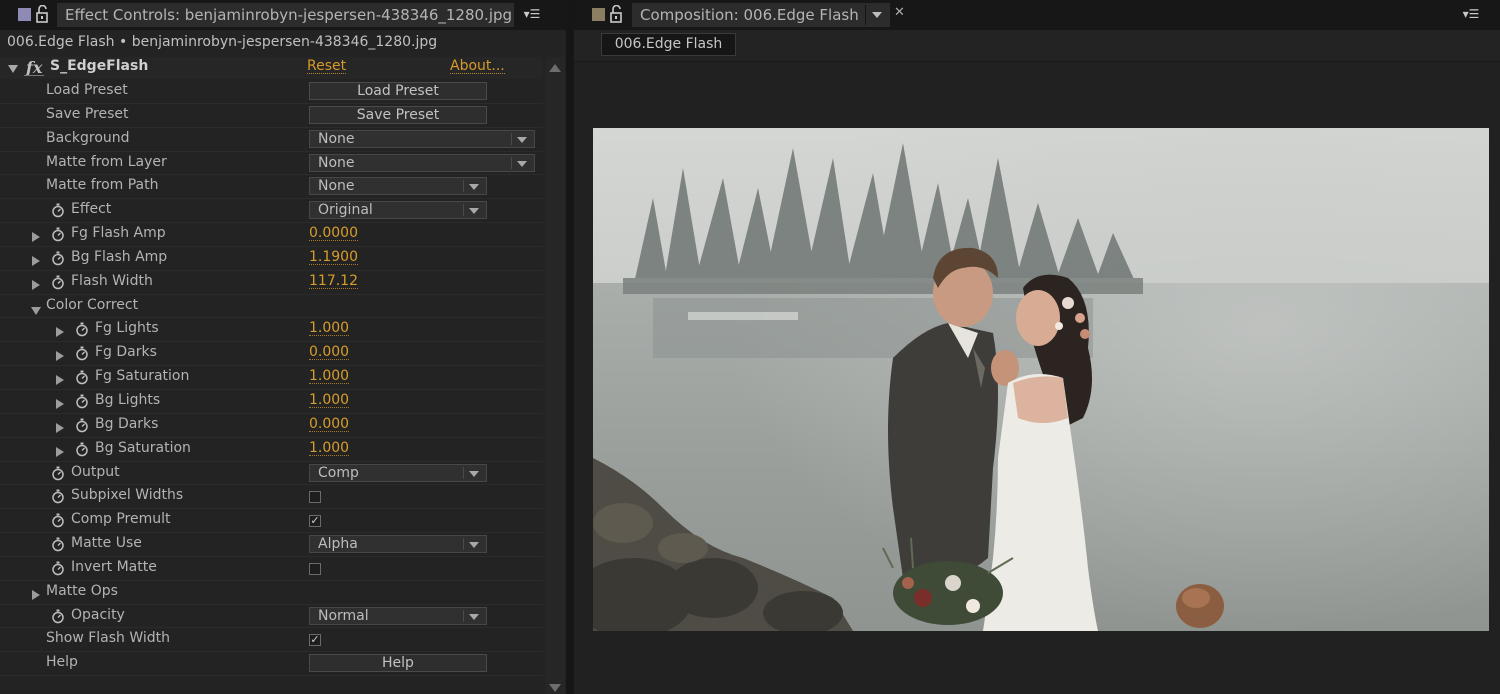 The width and height of the screenshot is (1500, 694). I want to click on fg-lights-value: 1.000, so click(329, 328).